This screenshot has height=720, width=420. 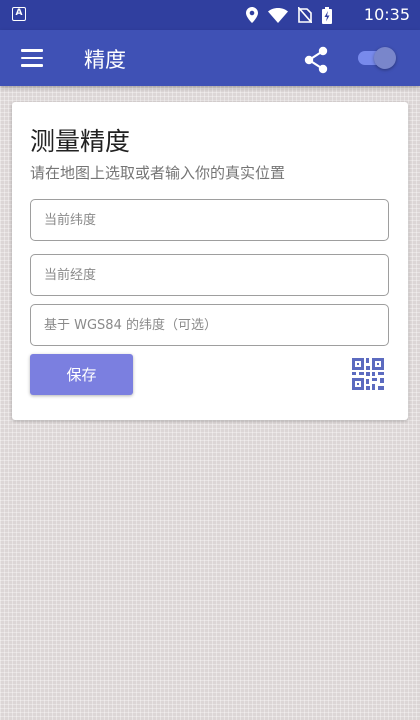 What do you see at coordinates (158, 173) in the screenshot?
I see `card-subtitle: 请在地图上选取或者输入你的真实位置` at bounding box center [158, 173].